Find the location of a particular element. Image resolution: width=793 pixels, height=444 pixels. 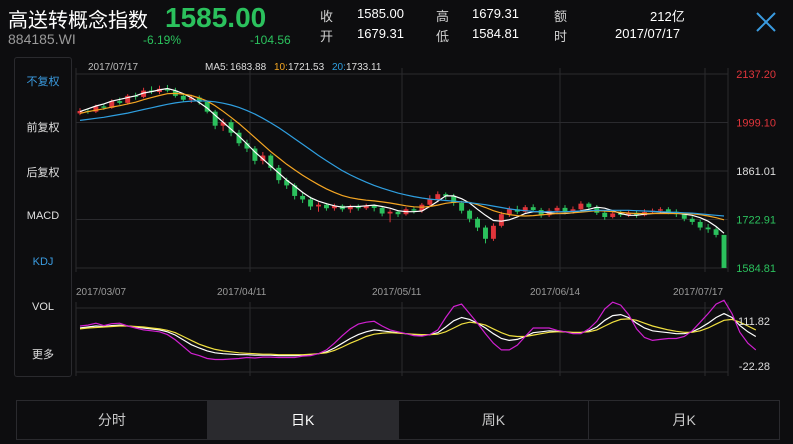

y-tick-label: 1999.10 is located at coordinates (756, 124).